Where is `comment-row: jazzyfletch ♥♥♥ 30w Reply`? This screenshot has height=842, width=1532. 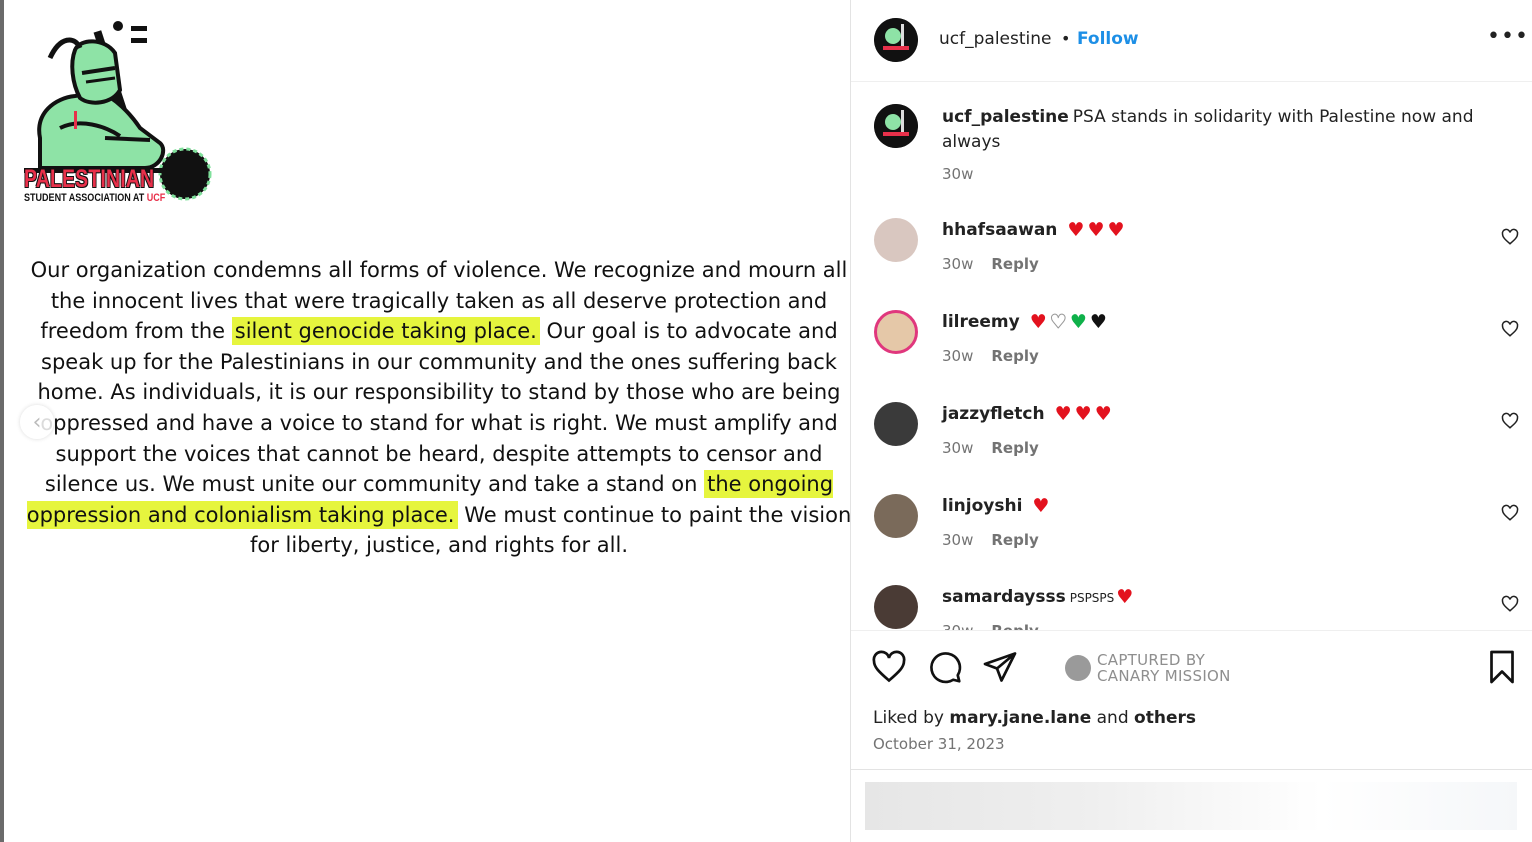 comment-row: jazzyfletch ♥♥♥ 30w Reply is located at coordinates (1191, 448).